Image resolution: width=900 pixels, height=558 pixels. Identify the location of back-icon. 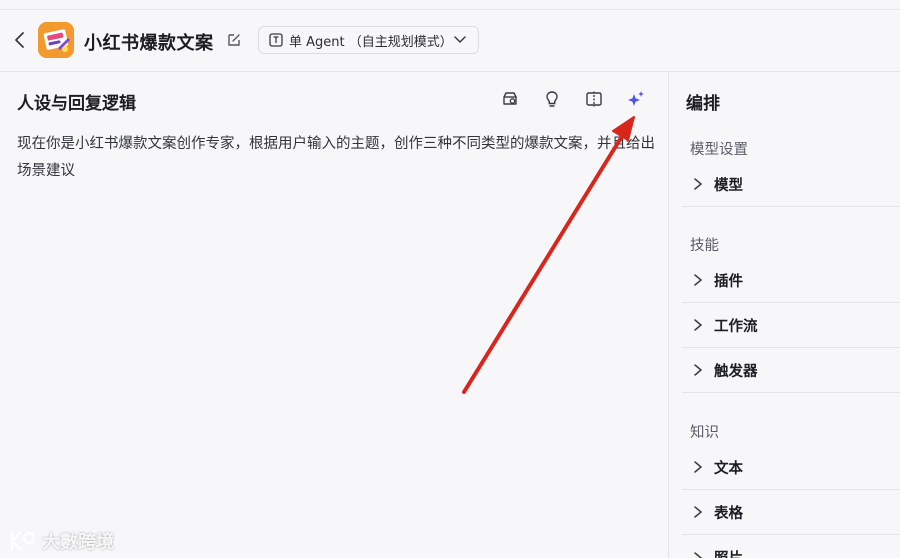
(20, 40).